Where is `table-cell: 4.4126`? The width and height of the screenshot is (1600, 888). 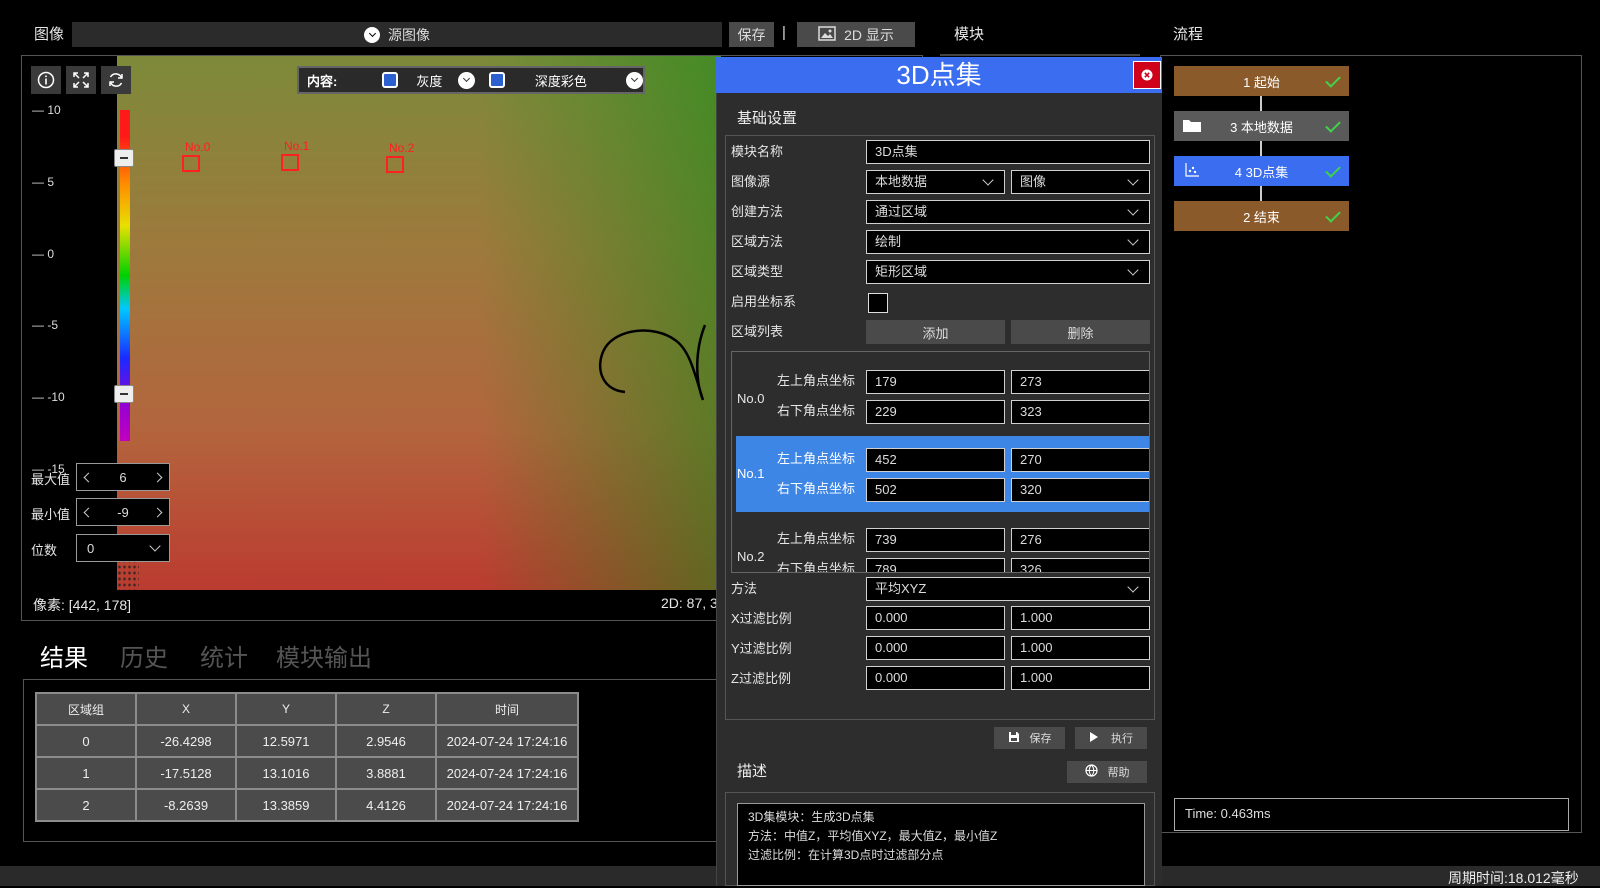 table-cell: 4.4126 is located at coordinates (386, 805).